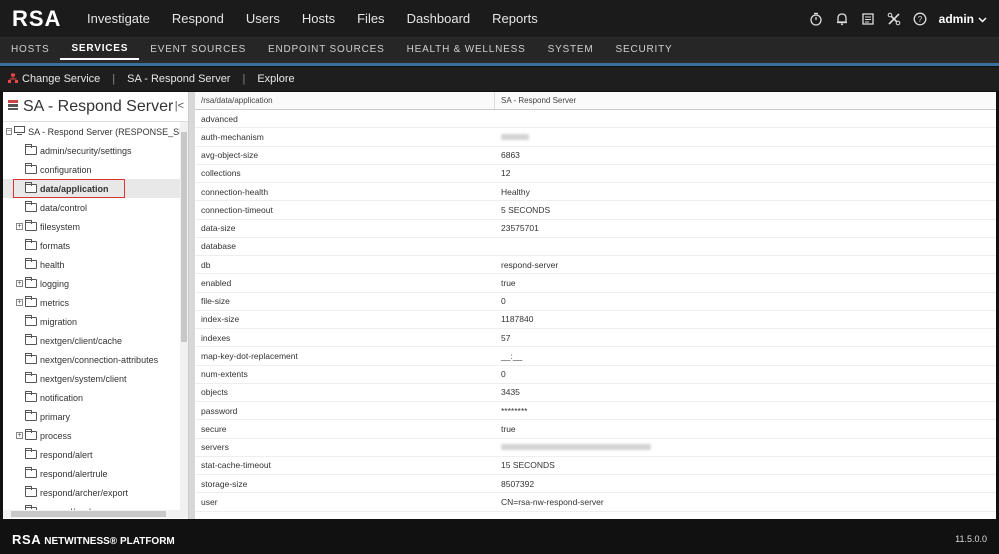 Image resolution: width=999 pixels, height=554 pixels. I want to click on table-row: password ********, so click(595, 411).